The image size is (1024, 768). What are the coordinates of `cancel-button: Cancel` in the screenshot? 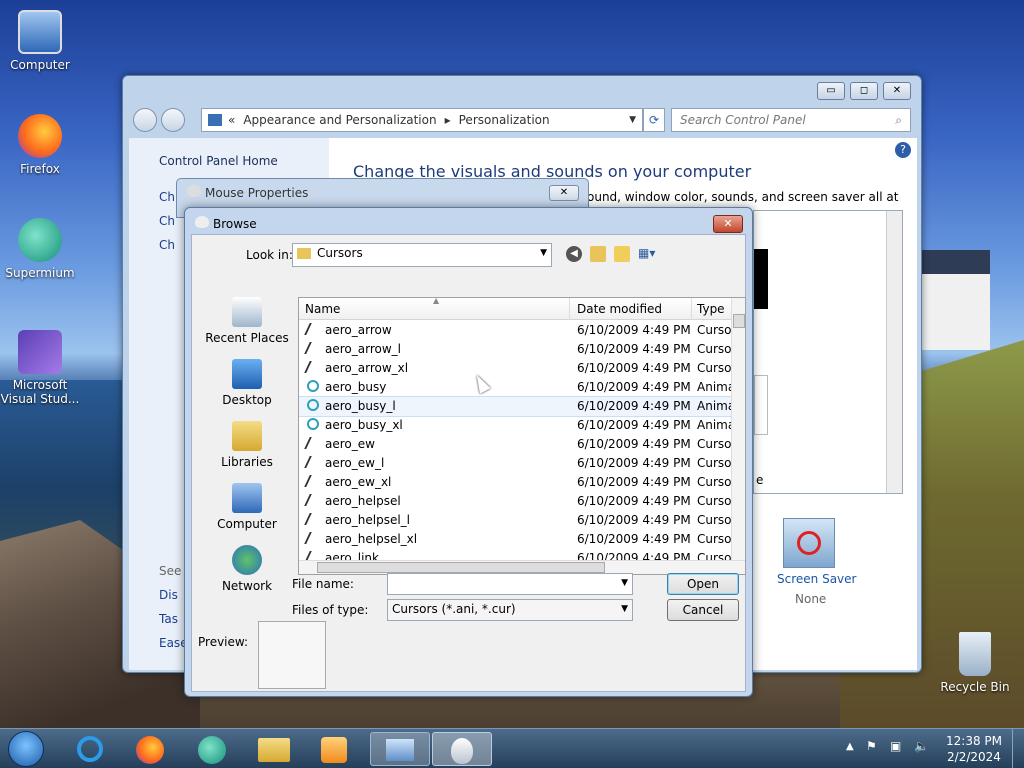 It's located at (703, 610).